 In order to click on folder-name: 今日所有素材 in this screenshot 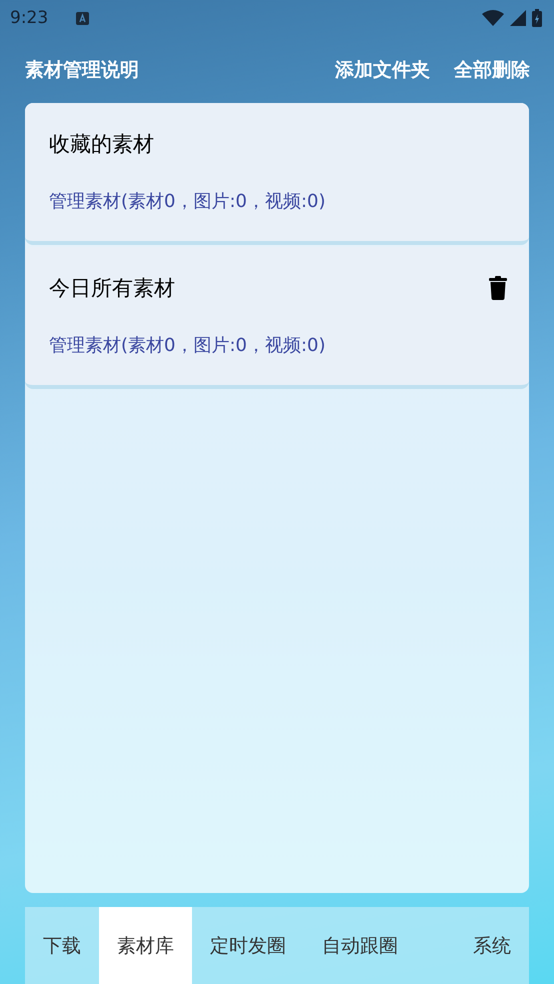, I will do `click(112, 288)`.